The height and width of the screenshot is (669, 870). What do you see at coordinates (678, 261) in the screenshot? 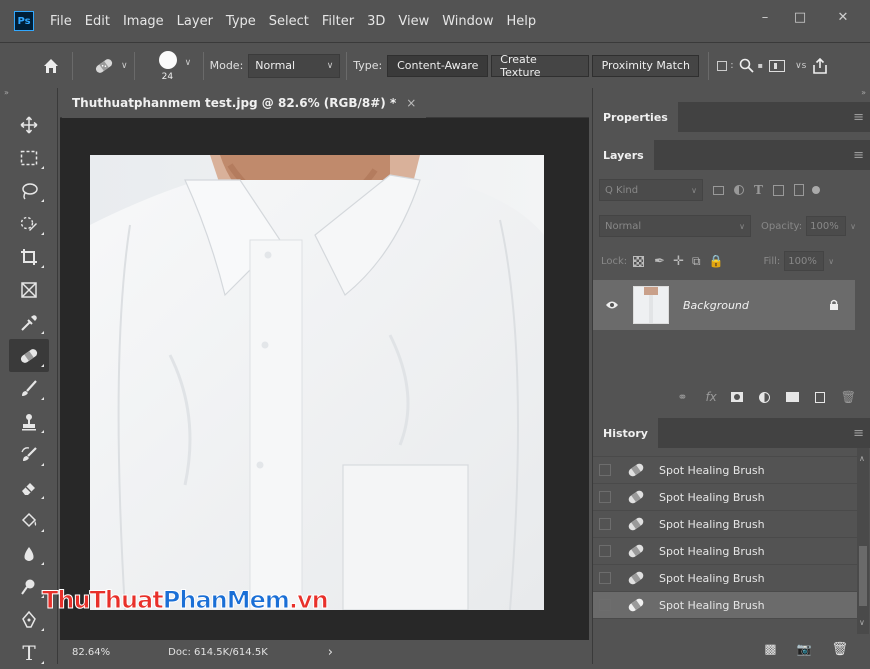
I see `lock-position-icon: ✛` at bounding box center [678, 261].